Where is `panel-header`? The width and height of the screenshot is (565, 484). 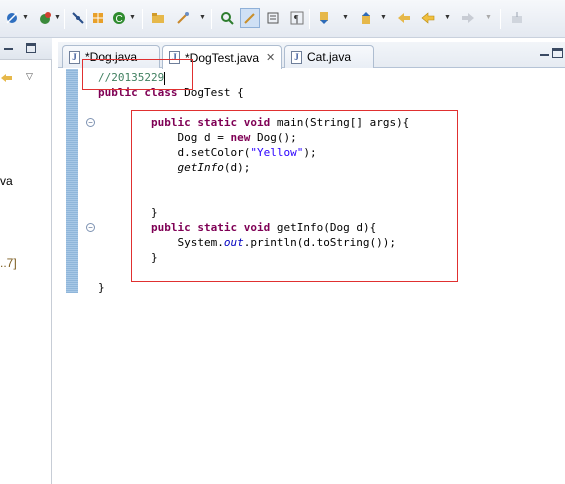 panel-header is located at coordinates (26, 49).